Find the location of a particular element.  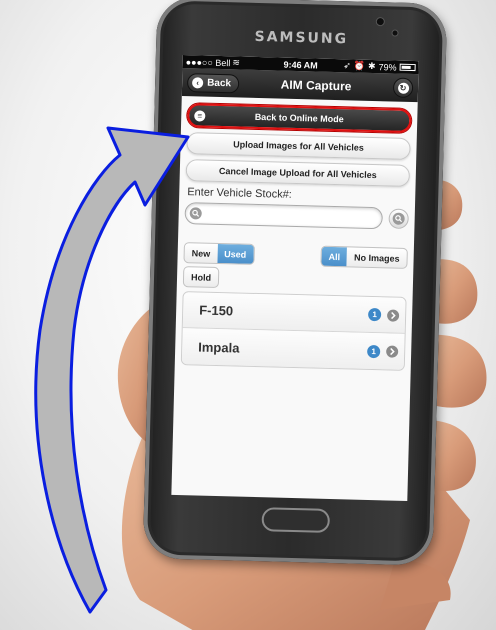

vehicle-list: F-150 1 Impala 1 is located at coordinates (293, 331).